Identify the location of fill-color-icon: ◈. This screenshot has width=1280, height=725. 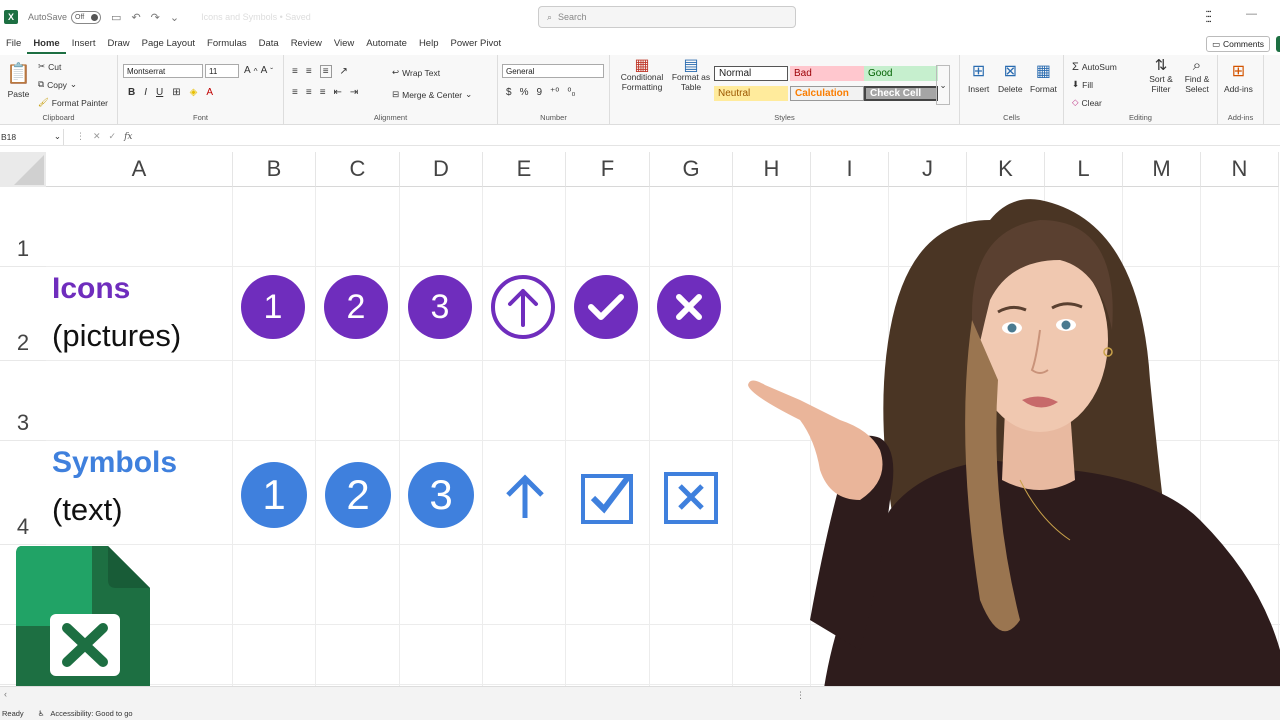
(194, 92).